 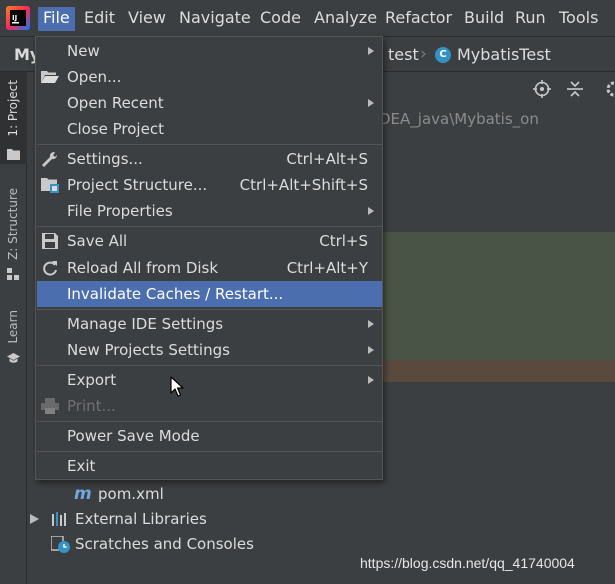 What do you see at coordinates (60, 544) in the screenshot?
I see `scratches-icon` at bounding box center [60, 544].